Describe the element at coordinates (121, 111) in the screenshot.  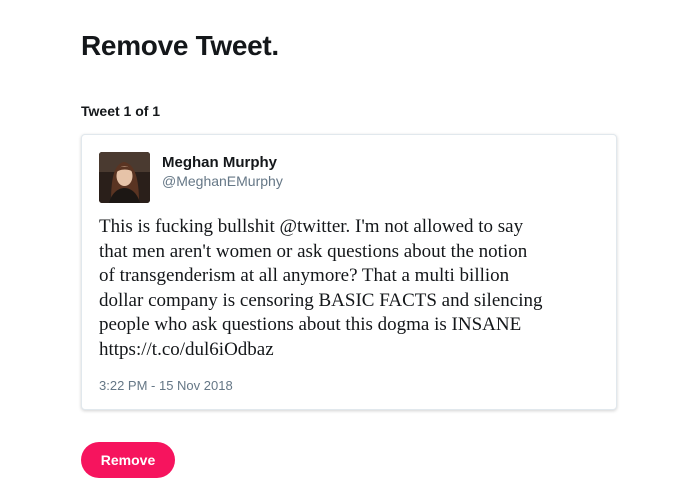
I see `tweet-counter: Tweet 1 of 1` at that location.